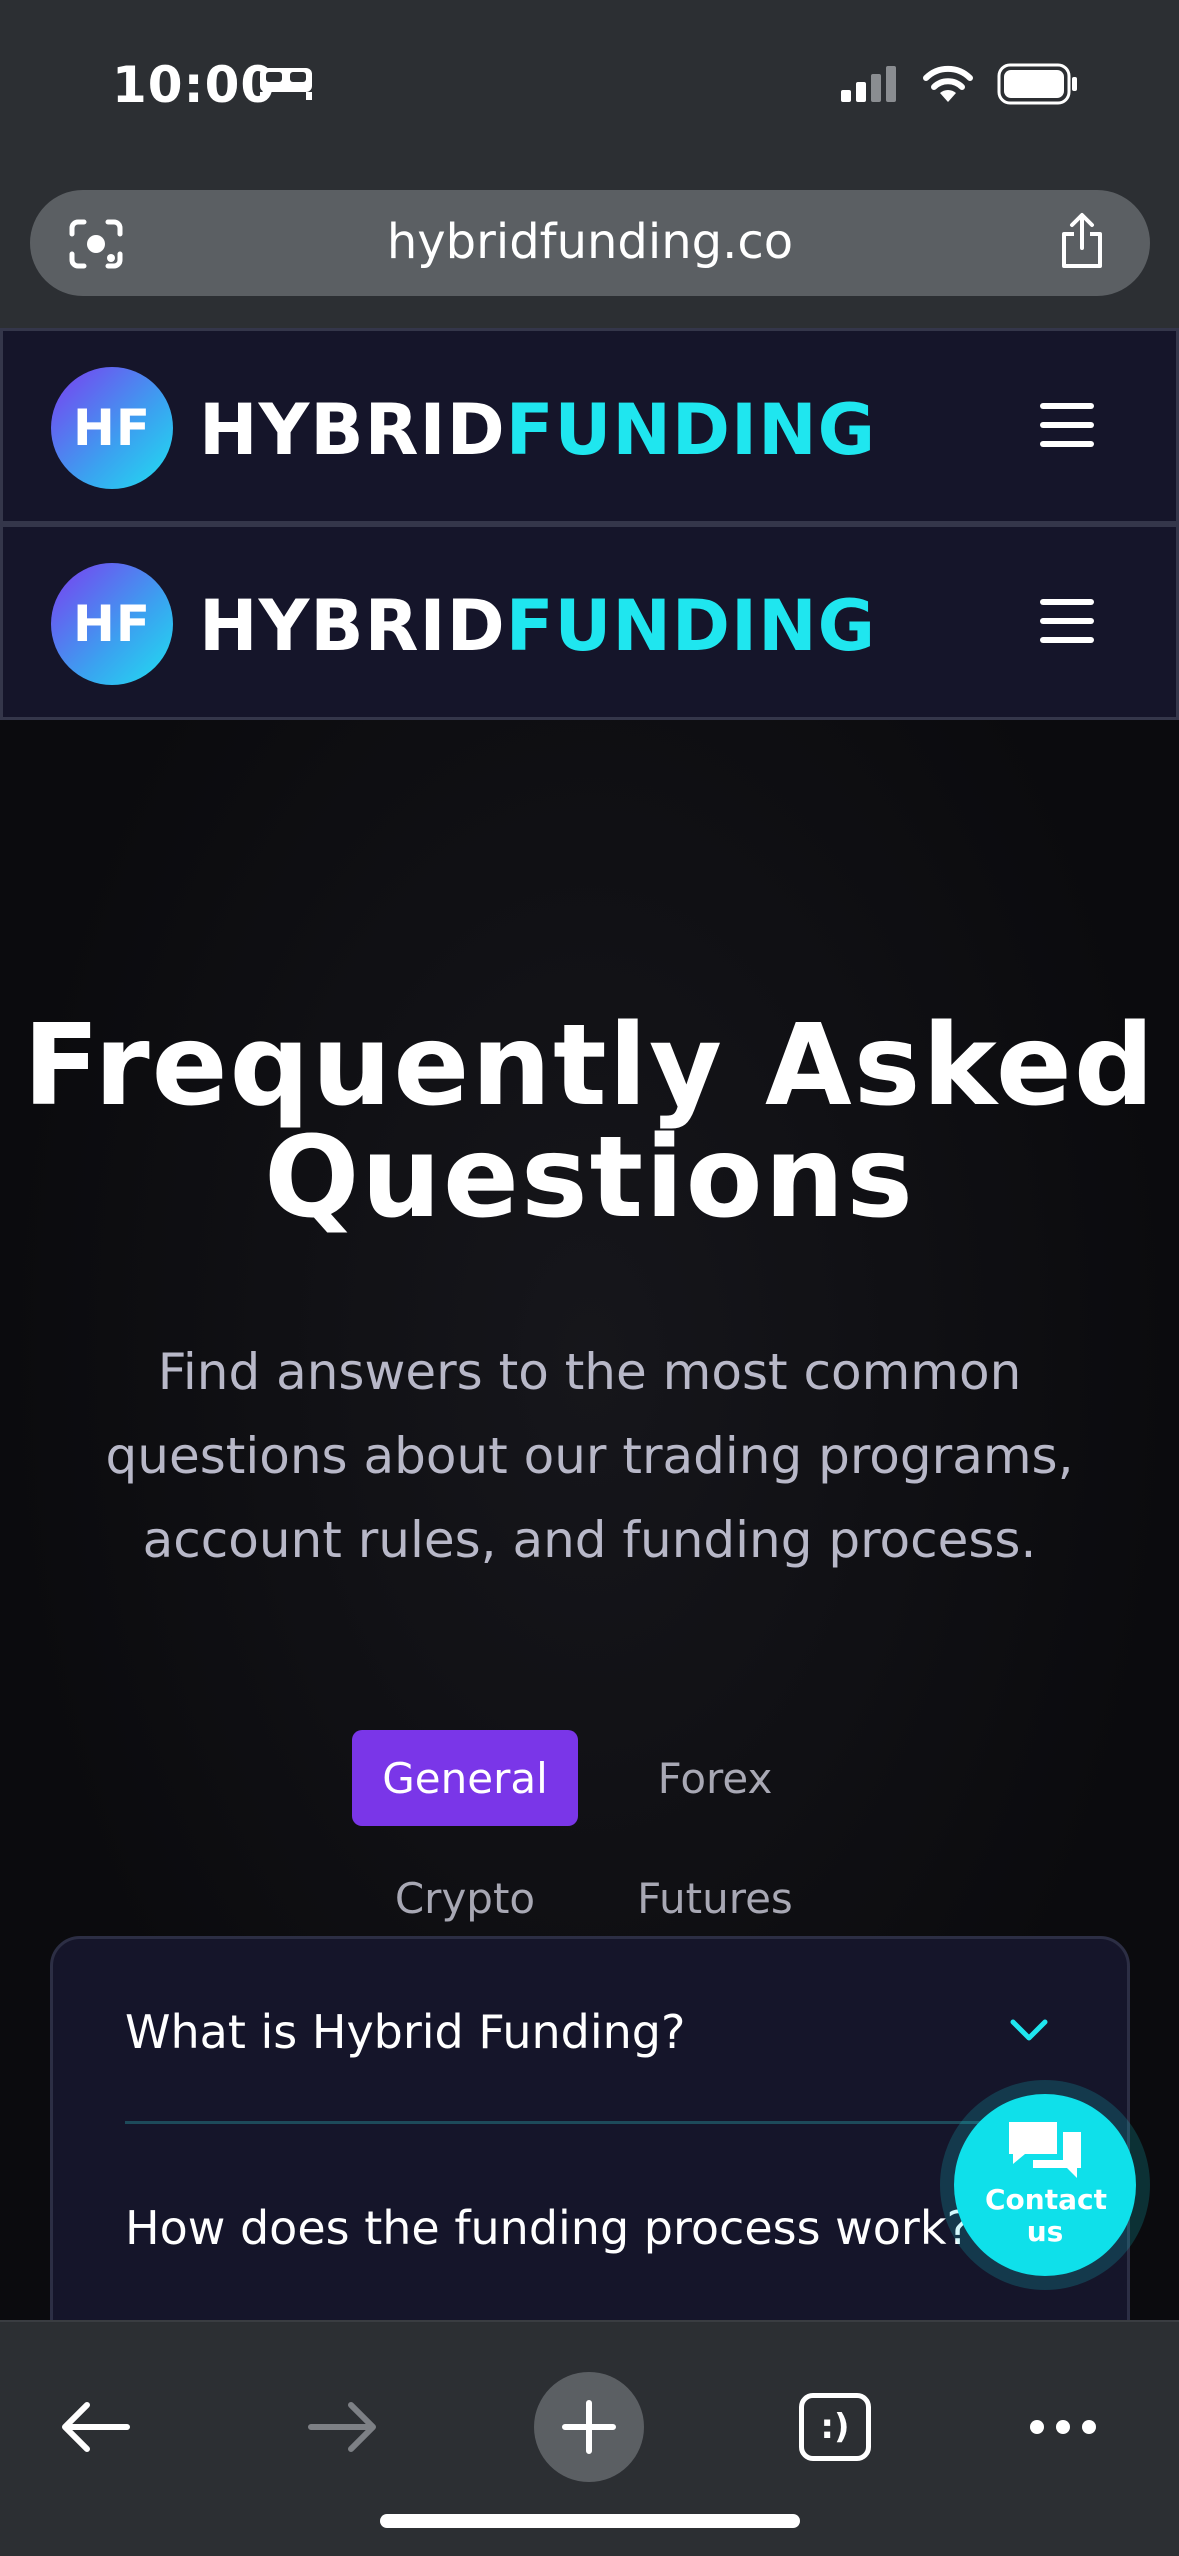 This screenshot has width=1179, height=2556. What do you see at coordinates (194, 85) in the screenshot?
I see `status-time: 10:00` at bounding box center [194, 85].